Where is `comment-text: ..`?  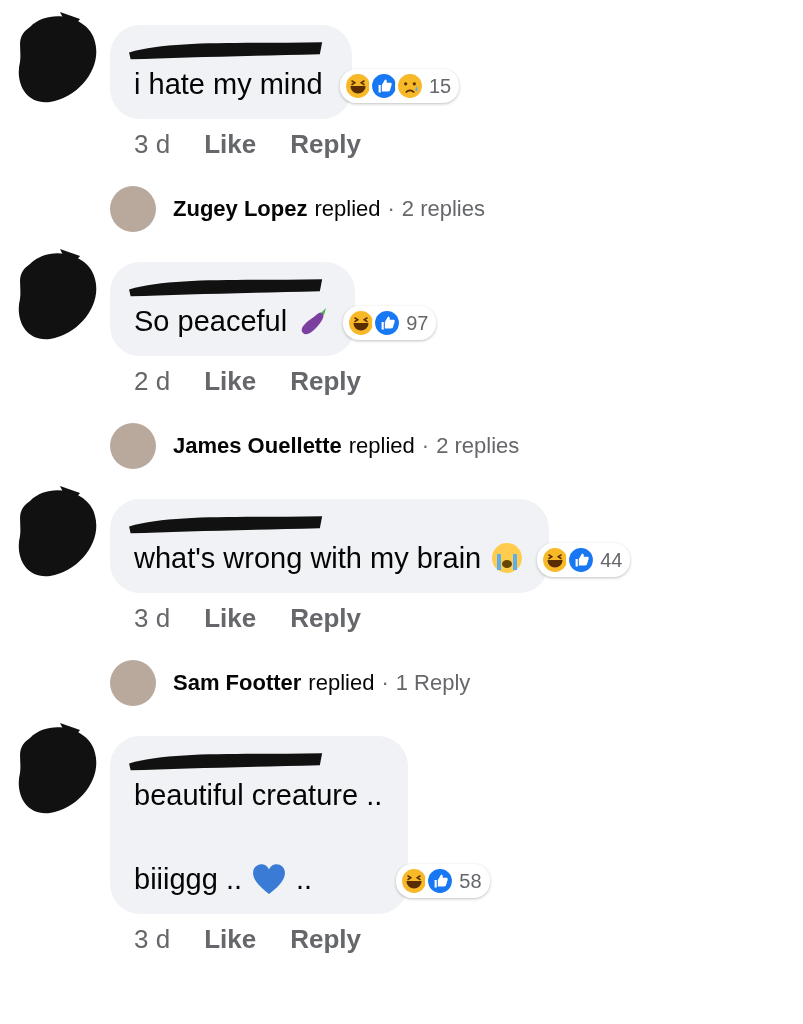
comment-text: .. is located at coordinates (304, 879).